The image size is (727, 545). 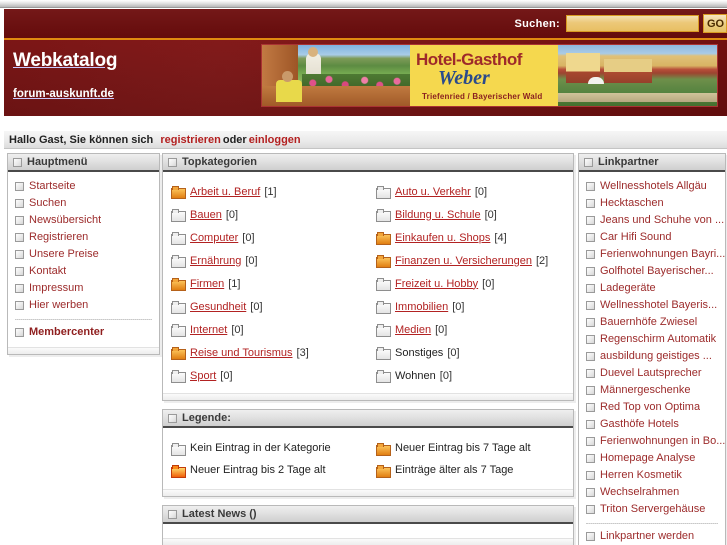 What do you see at coordinates (65, 61) in the screenshot?
I see `site-title-link: Webkatalog` at bounding box center [65, 61].